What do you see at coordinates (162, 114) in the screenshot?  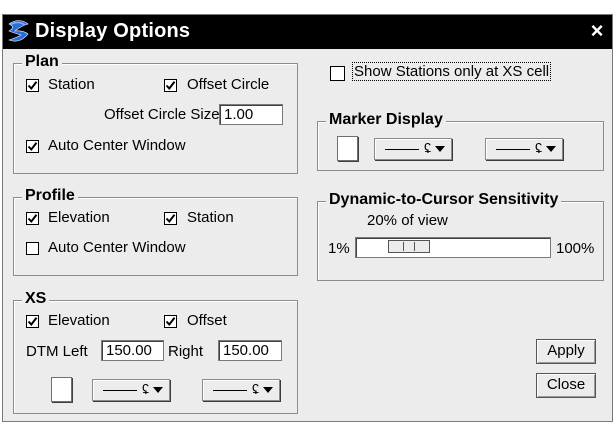 I see `offset-circle-size-label: Offset Circle Size` at bounding box center [162, 114].